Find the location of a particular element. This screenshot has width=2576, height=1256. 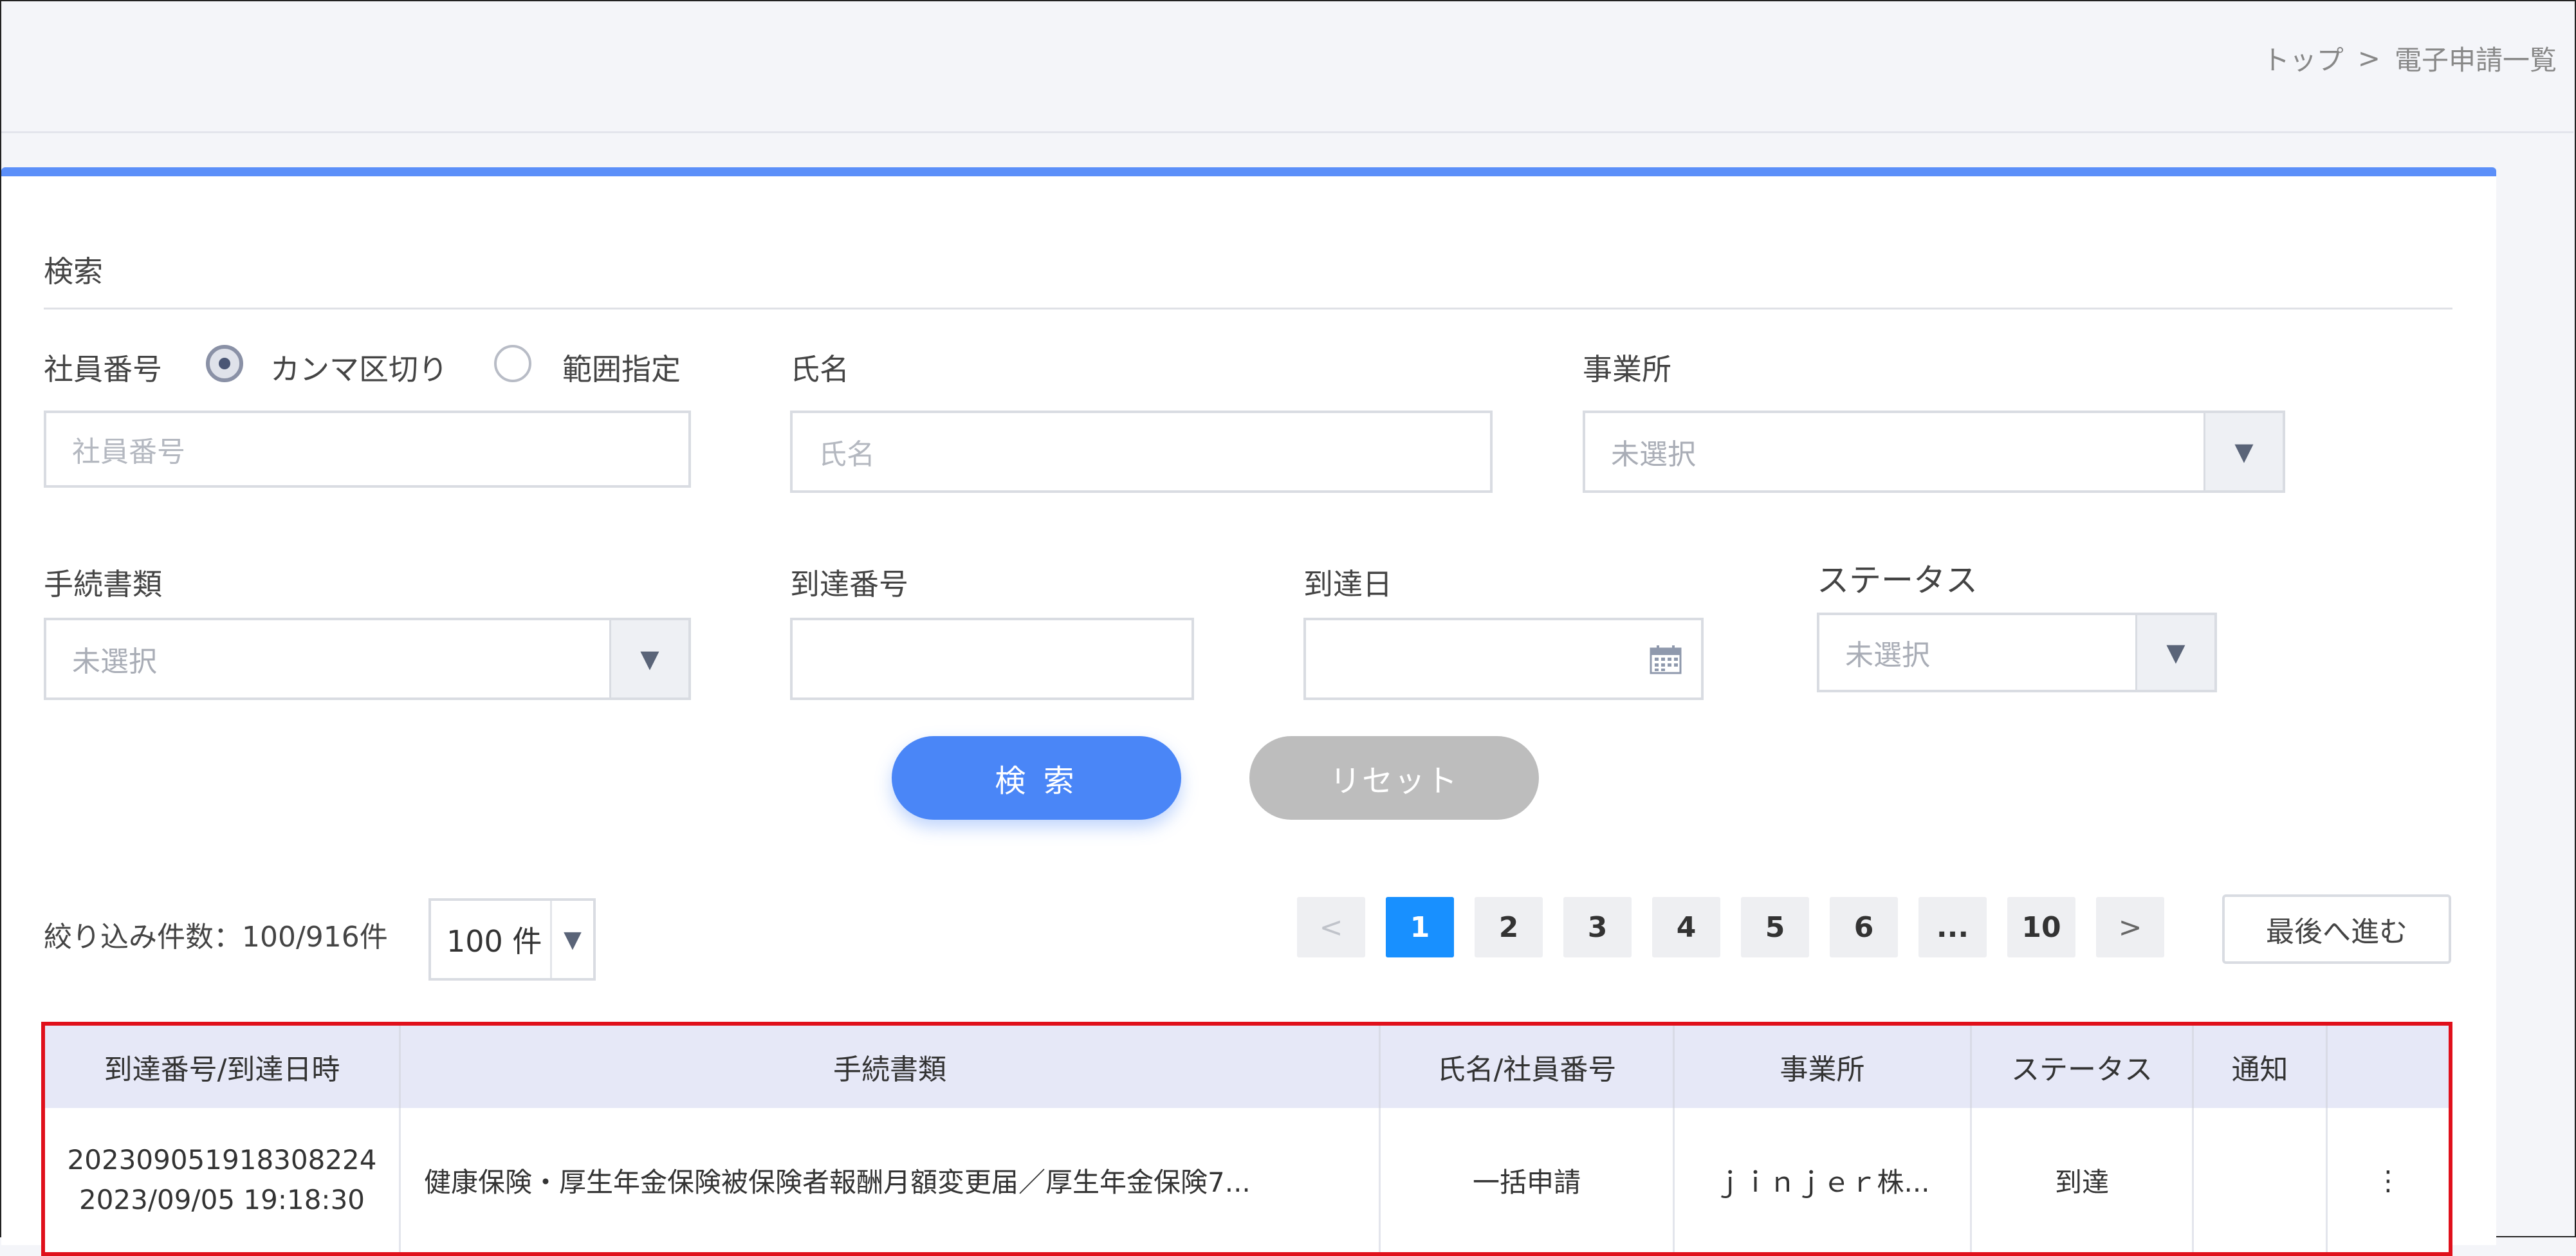

column-header-actions is located at coordinates (2388, 1067).